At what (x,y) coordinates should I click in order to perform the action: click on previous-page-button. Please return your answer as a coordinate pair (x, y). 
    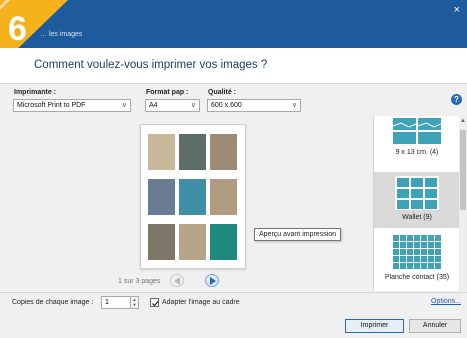
    Looking at the image, I should click on (177, 280).